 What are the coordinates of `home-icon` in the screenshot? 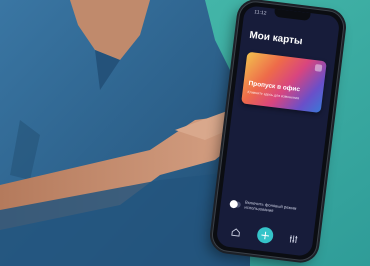 It's located at (236, 232).